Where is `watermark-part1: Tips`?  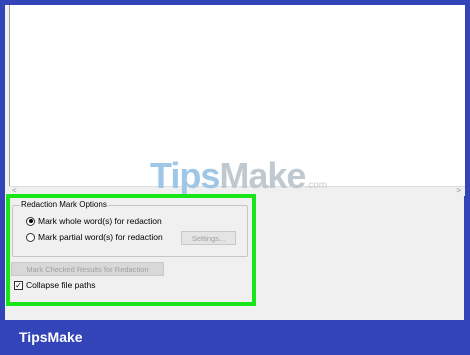 watermark-part1: Tips is located at coordinates (185, 175).